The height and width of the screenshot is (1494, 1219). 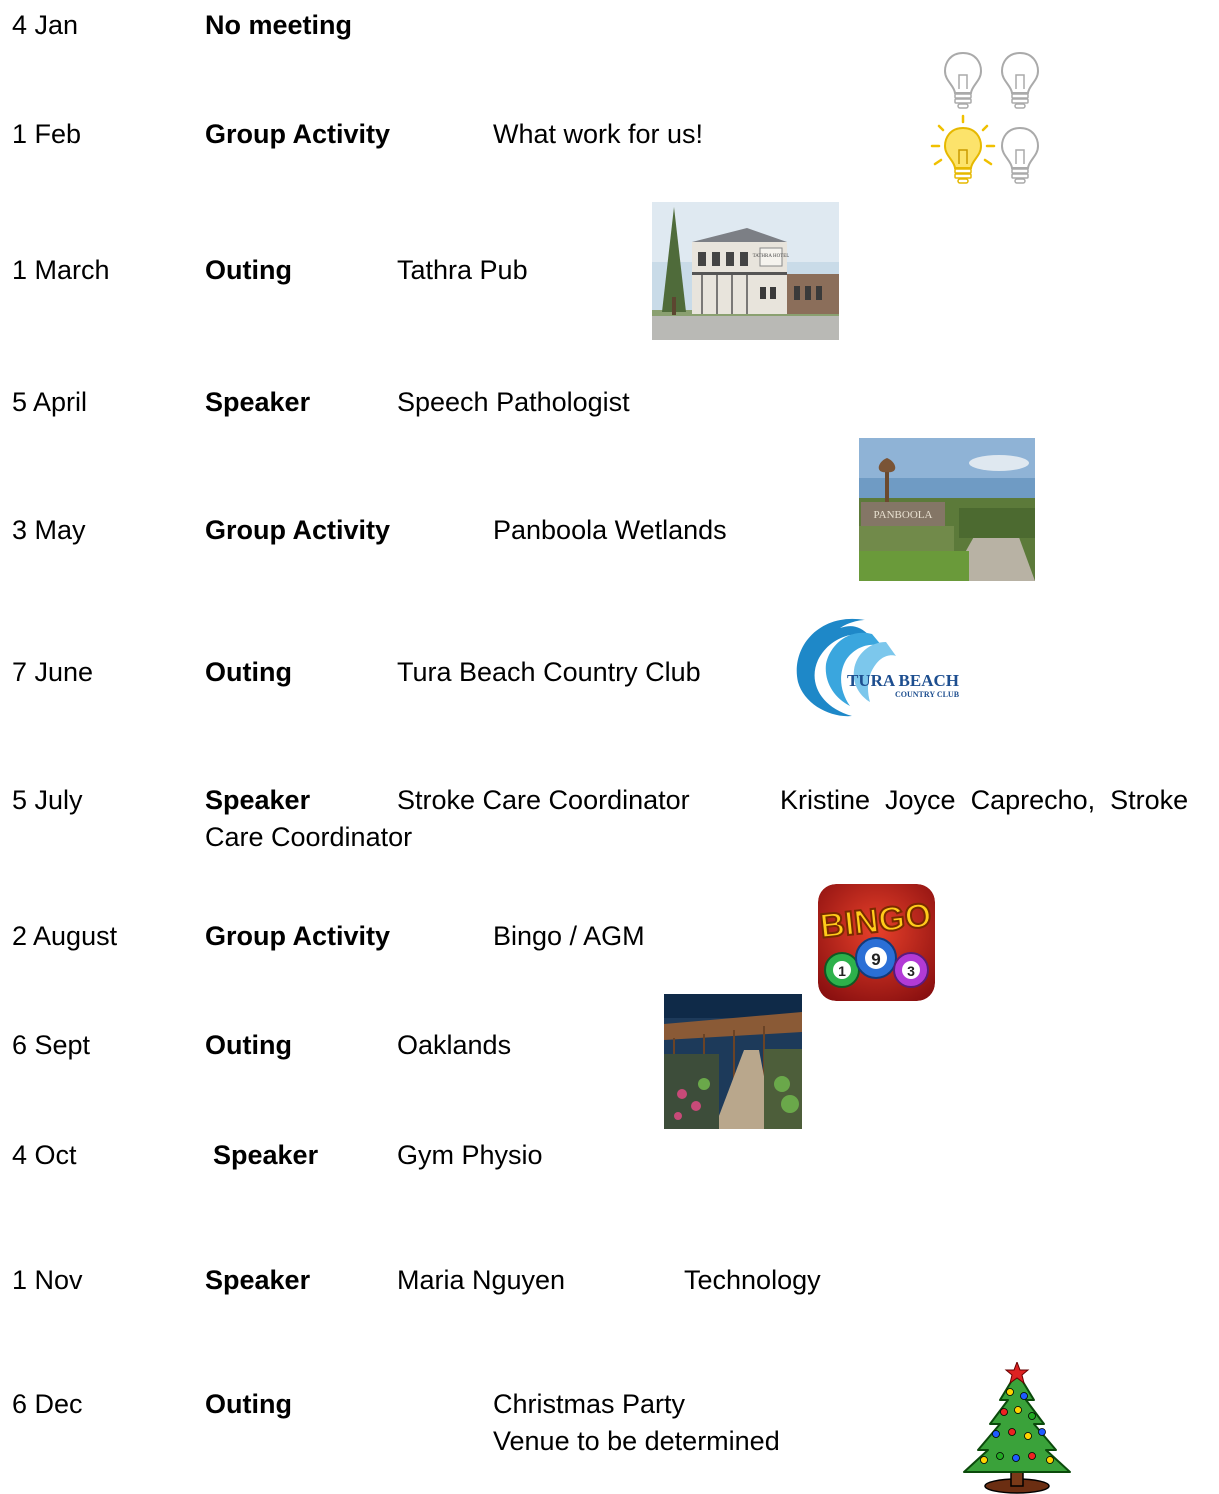 I want to click on lightbulbs-icon, so click(x=987, y=115).